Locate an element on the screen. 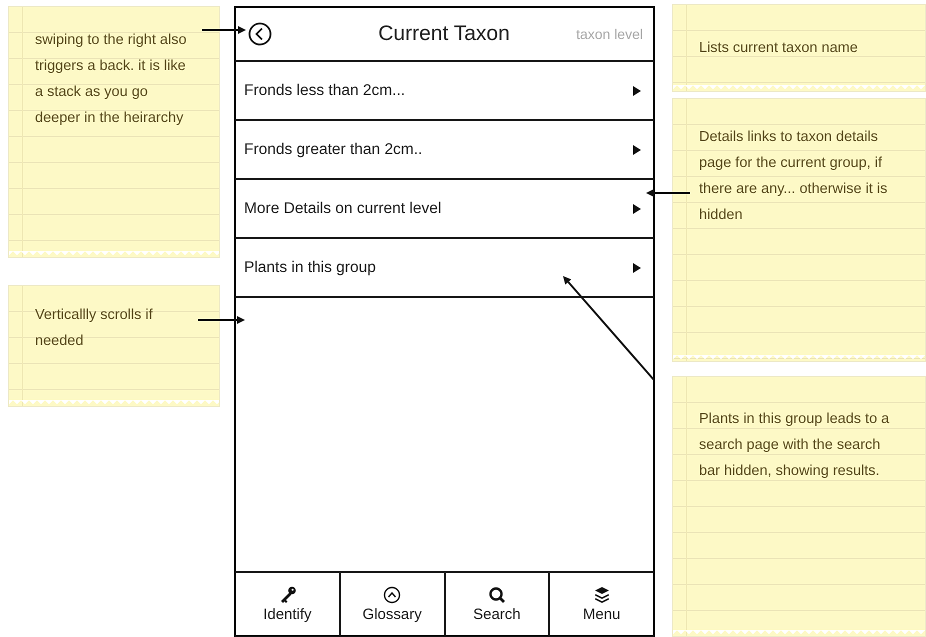  note-text: Plants in this group leads to a search page with the search bar hidden, showing results. is located at coordinates (794, 445).